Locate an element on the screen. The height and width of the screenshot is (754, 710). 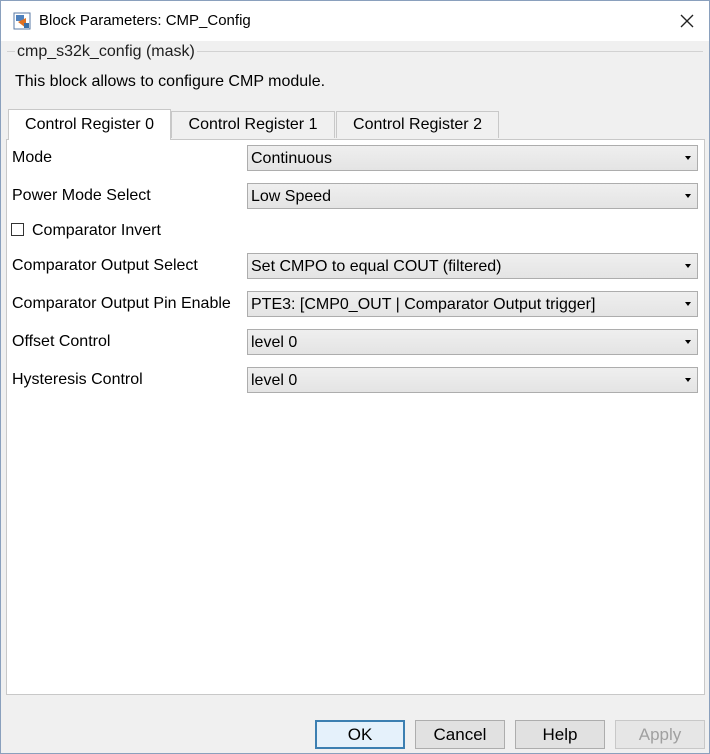
tab-control-register-2: Control Register 2 is located at coordinates (417, 124).